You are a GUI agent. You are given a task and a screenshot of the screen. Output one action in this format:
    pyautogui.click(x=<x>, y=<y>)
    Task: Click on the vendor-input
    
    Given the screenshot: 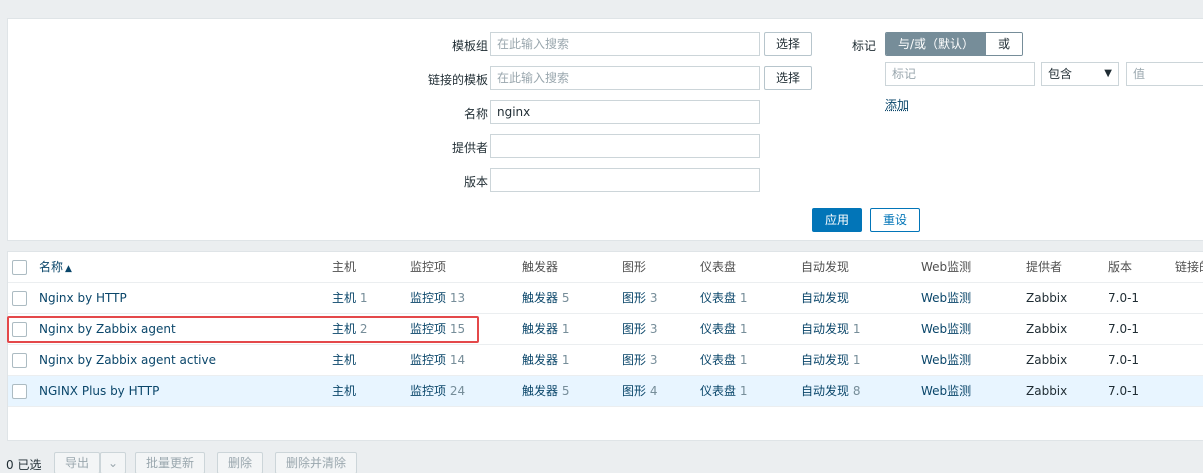 What is the action you would take?
    pyautogui.click(x=625, y=146)
    